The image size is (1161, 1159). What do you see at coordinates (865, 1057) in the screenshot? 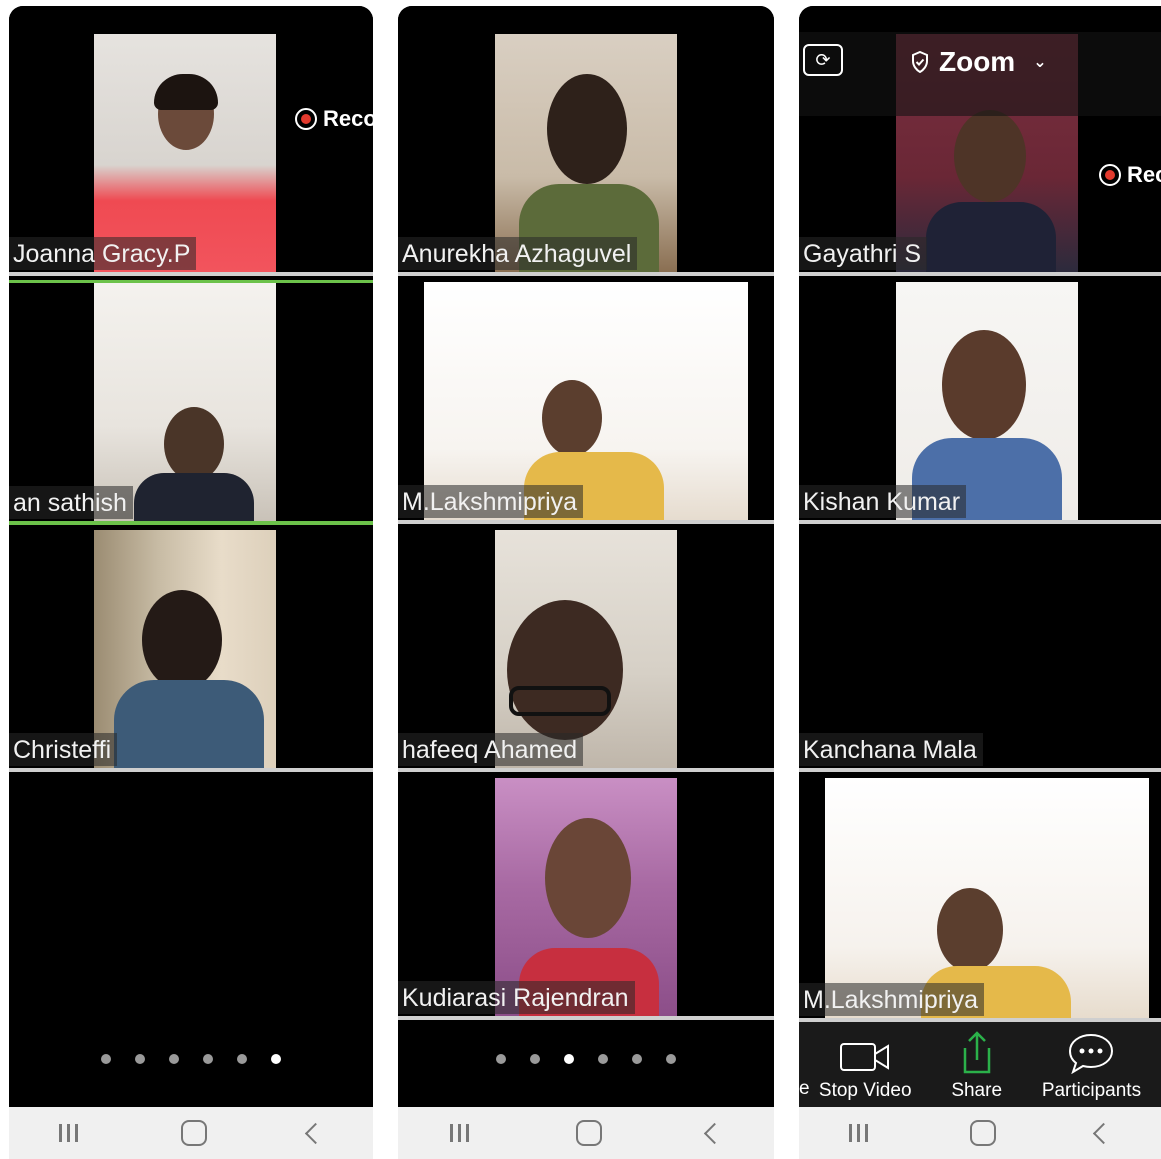
I see `video-camera-icon` at bounding box center [865, 1057].